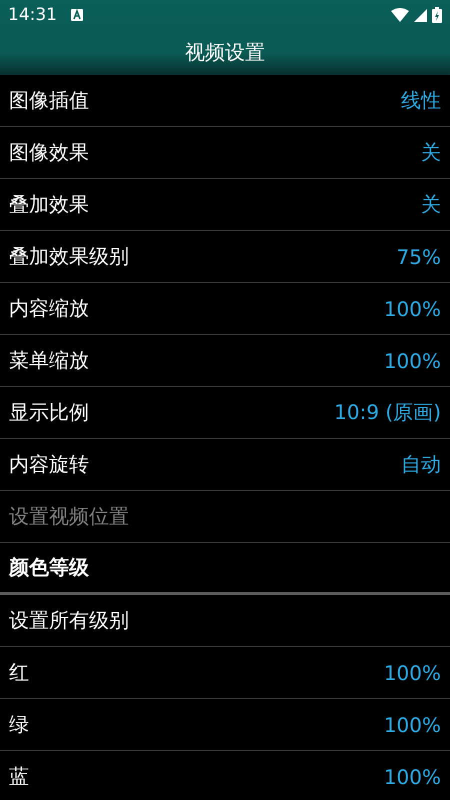  Describe the element at coordinates (32, 15) in the screenshot. I see `status-time: 14:31` at that location.